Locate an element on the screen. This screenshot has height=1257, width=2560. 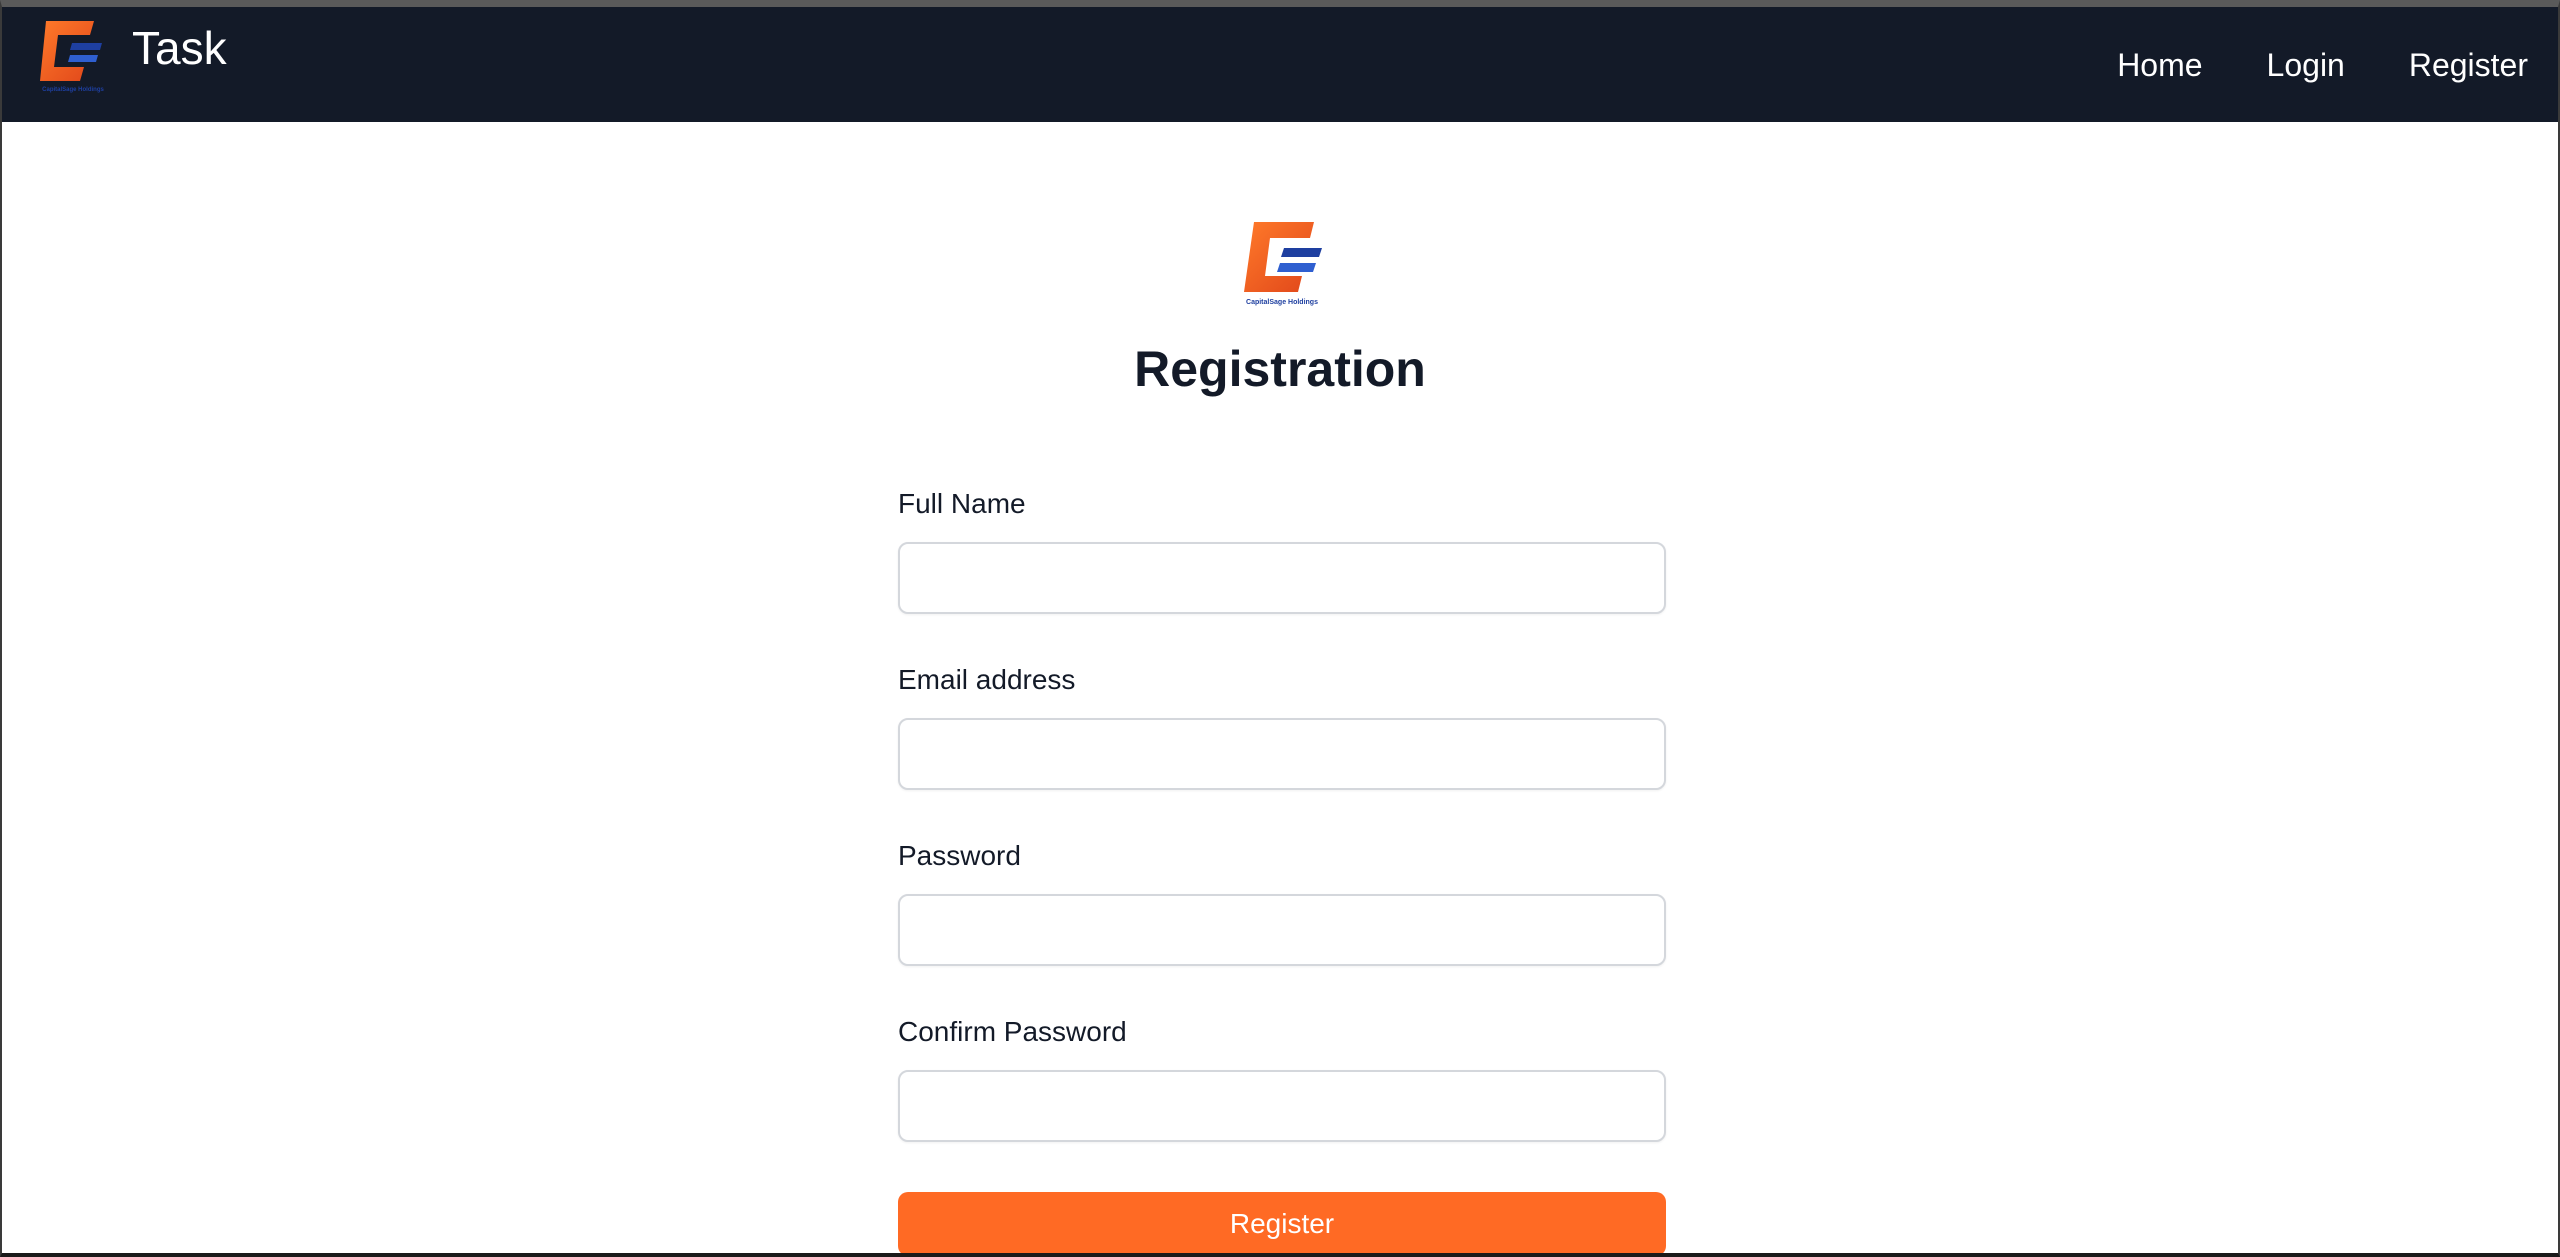
nav-link-home: Home is located at coordinates (2159, 65).